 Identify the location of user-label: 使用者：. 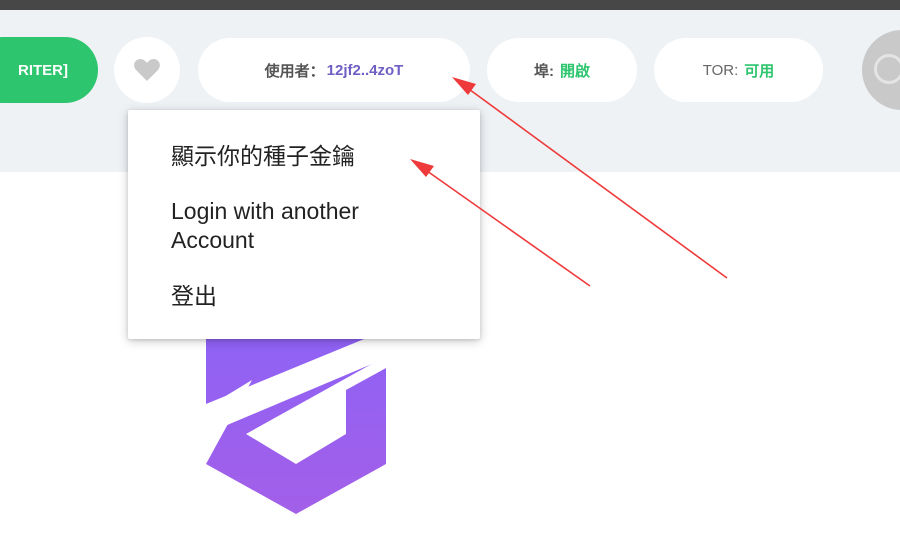
(294, 71).